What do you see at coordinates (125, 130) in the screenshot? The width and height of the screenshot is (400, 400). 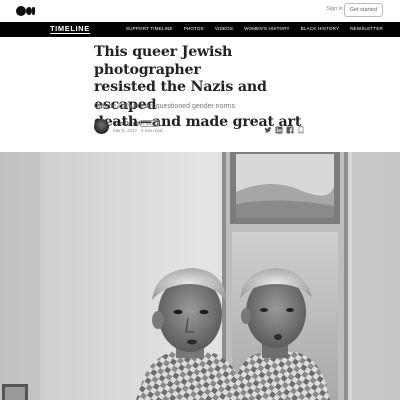 I see `article-date: Mar 8, 2017` at bounding box center [125, 130].